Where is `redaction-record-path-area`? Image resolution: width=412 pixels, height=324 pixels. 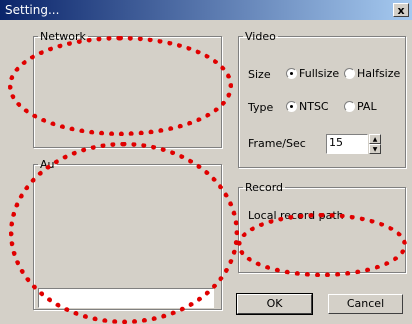
redaction-record-path-area is located at coordinates (322, 245).